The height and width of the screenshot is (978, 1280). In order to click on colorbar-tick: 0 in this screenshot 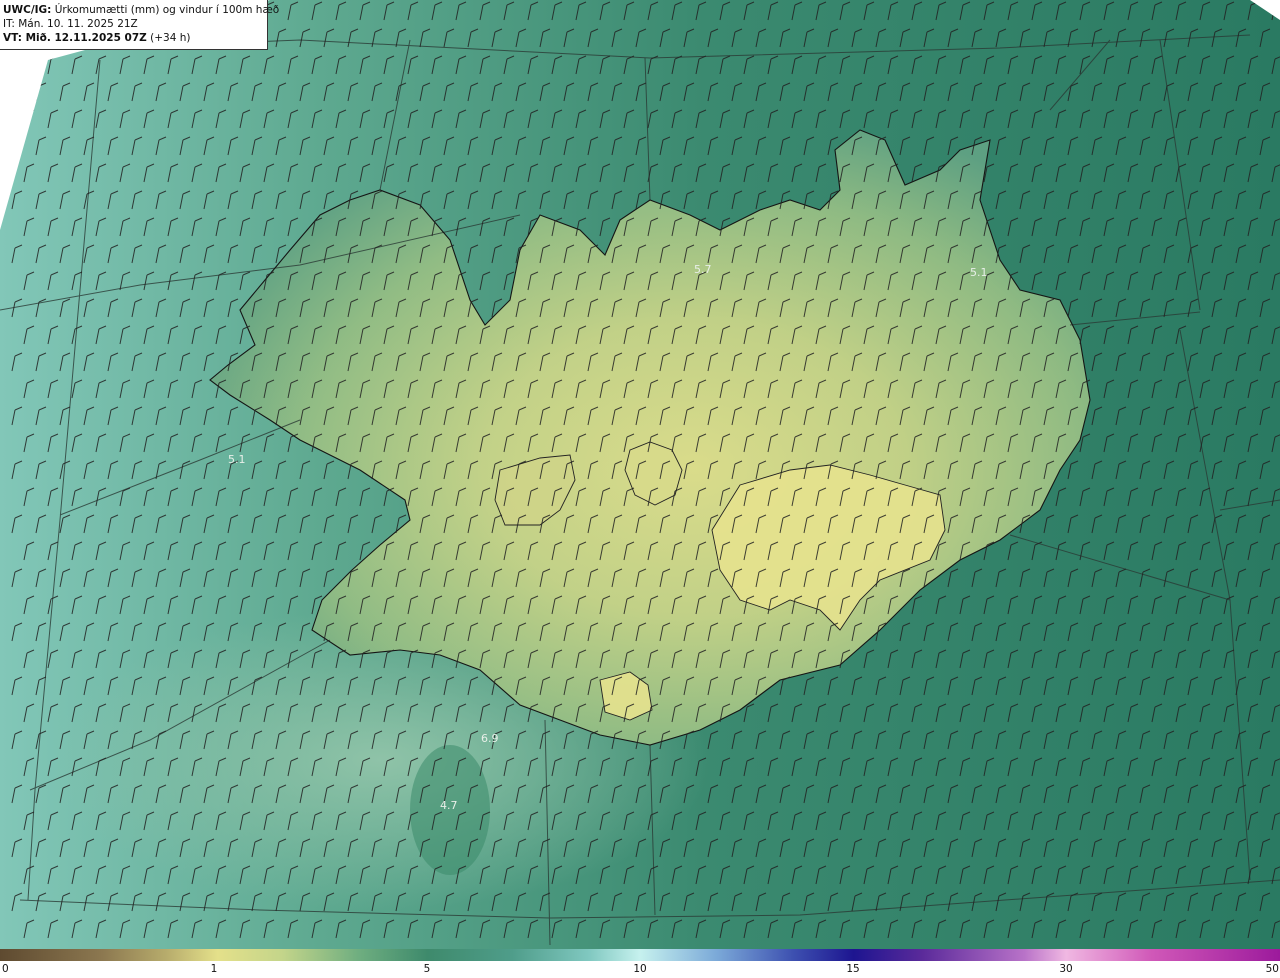, I will do `click(5, 969)`.